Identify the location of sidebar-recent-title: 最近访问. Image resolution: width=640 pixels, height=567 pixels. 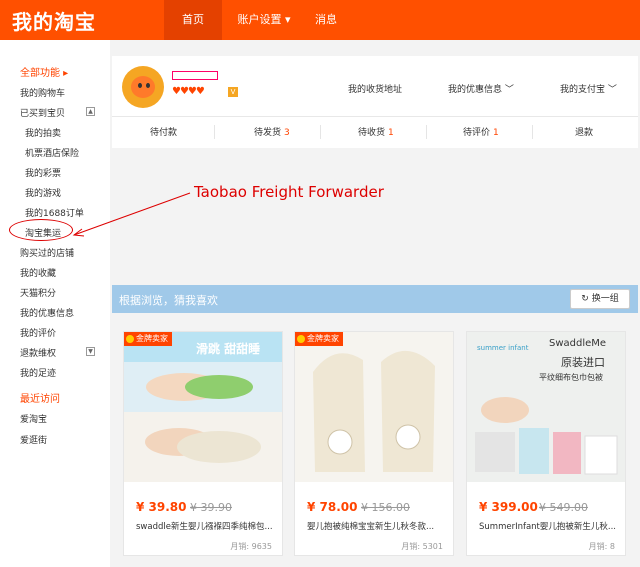
(40, 399).